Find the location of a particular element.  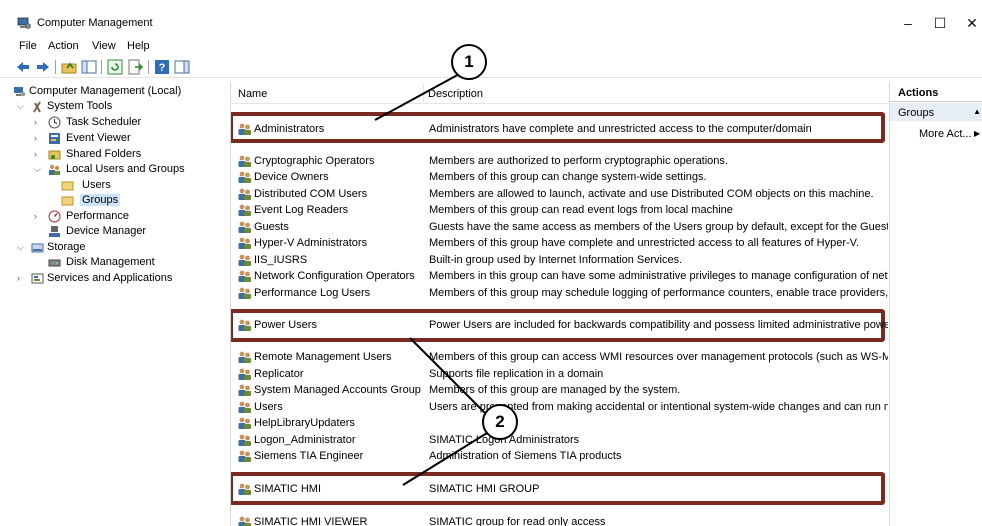

tree-label: Computer Management (Local) is located at coordinates (105, 91).